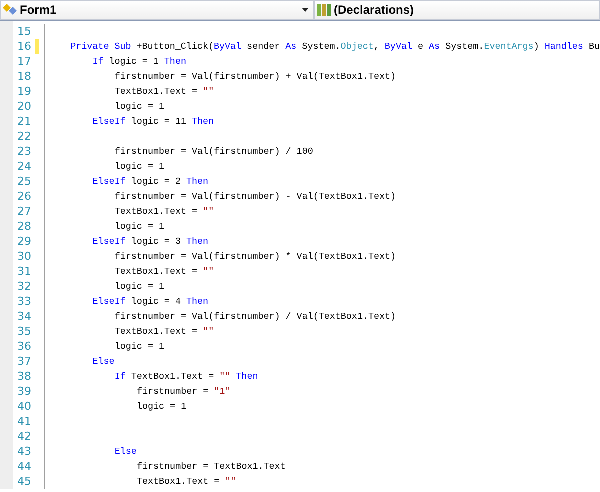 The width and height of the screenshot is (600, 492). What do you see at coordinates (24, 406) in the screenshot?
I see `line-number: 40` at bounding box center [24, 406].